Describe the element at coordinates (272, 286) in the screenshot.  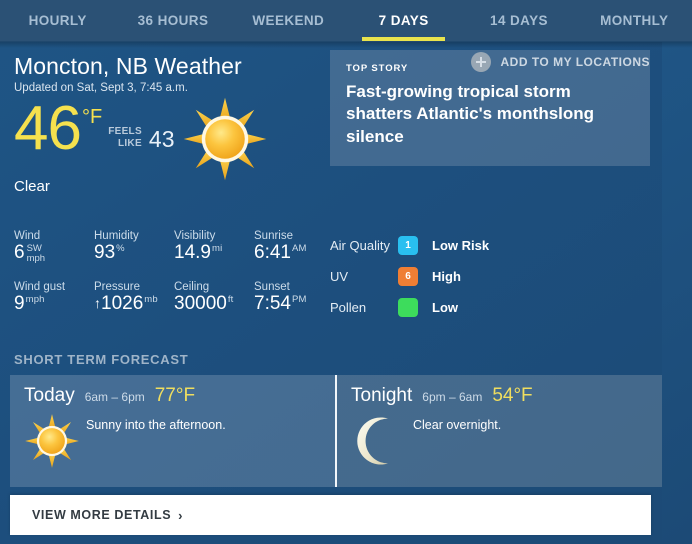
I see `metric-label: Sunset` at that location.